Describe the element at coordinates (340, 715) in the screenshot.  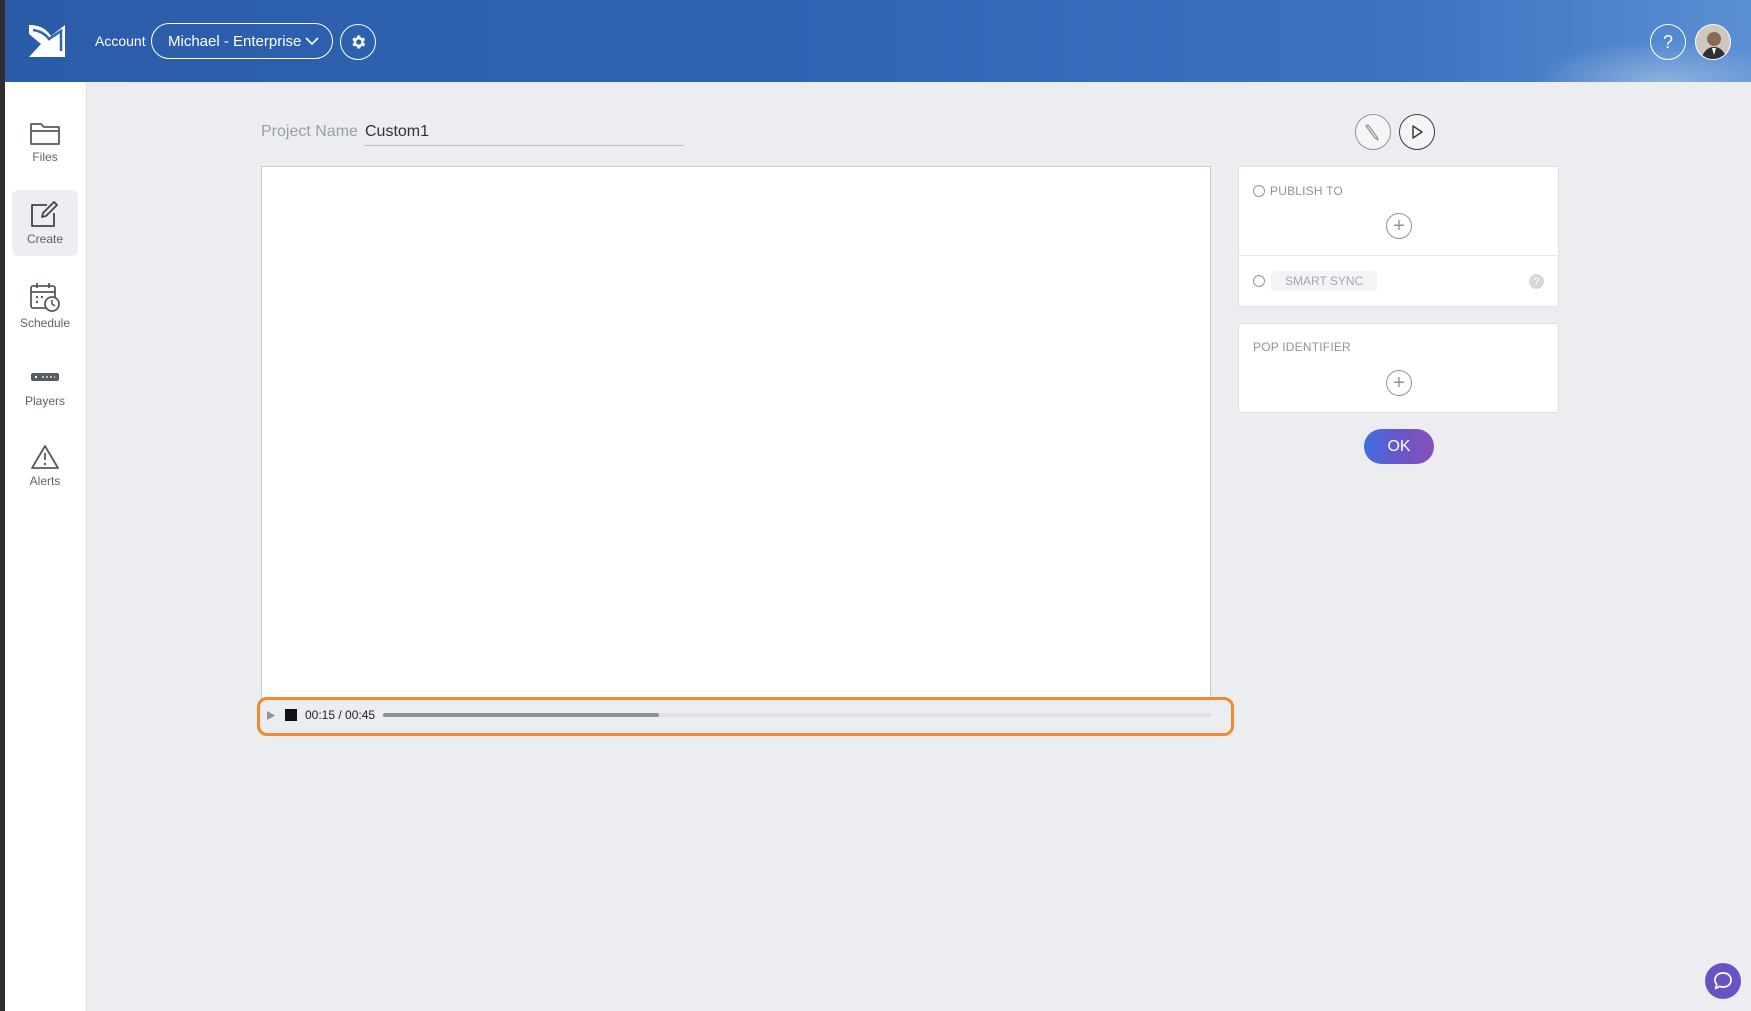
I see `player-time-readout: 00:15 / 00:45` at that location.